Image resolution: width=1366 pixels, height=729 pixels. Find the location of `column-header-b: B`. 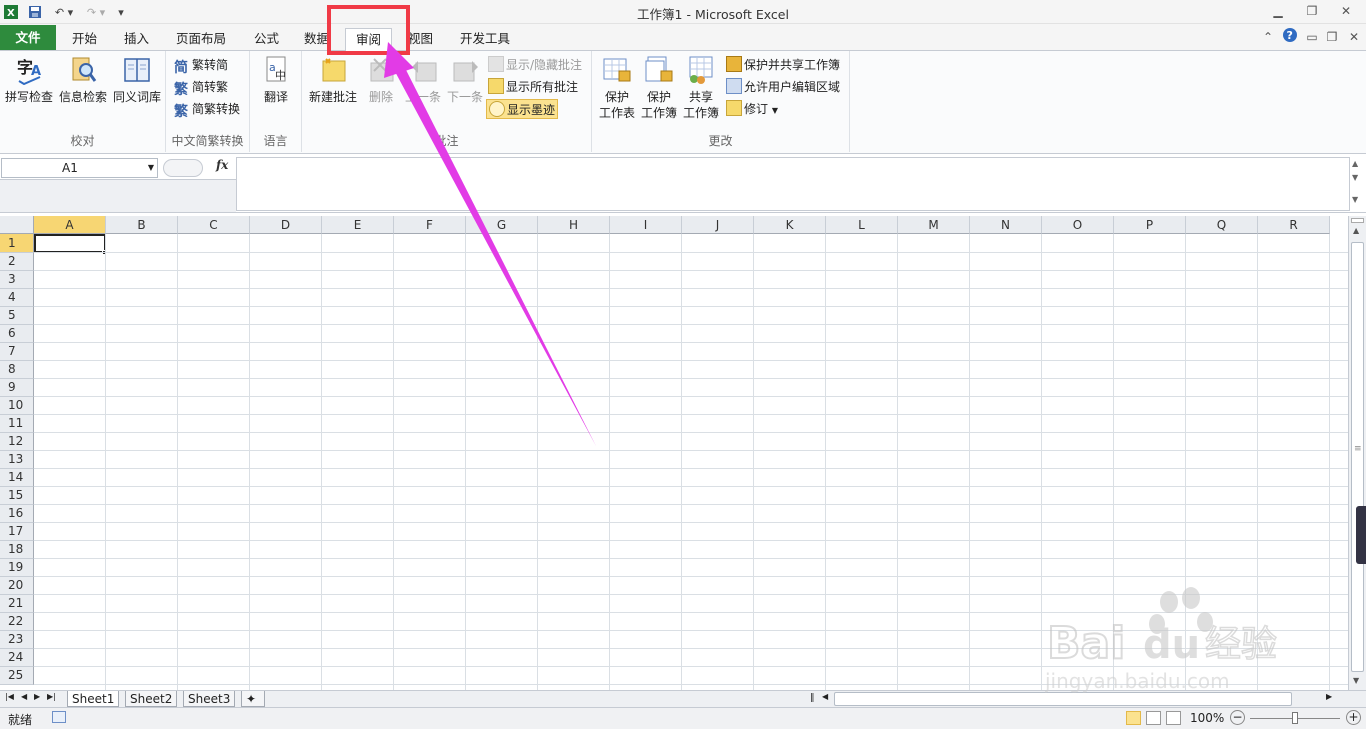

column-header-b: B is located at coordinates (142, 225).